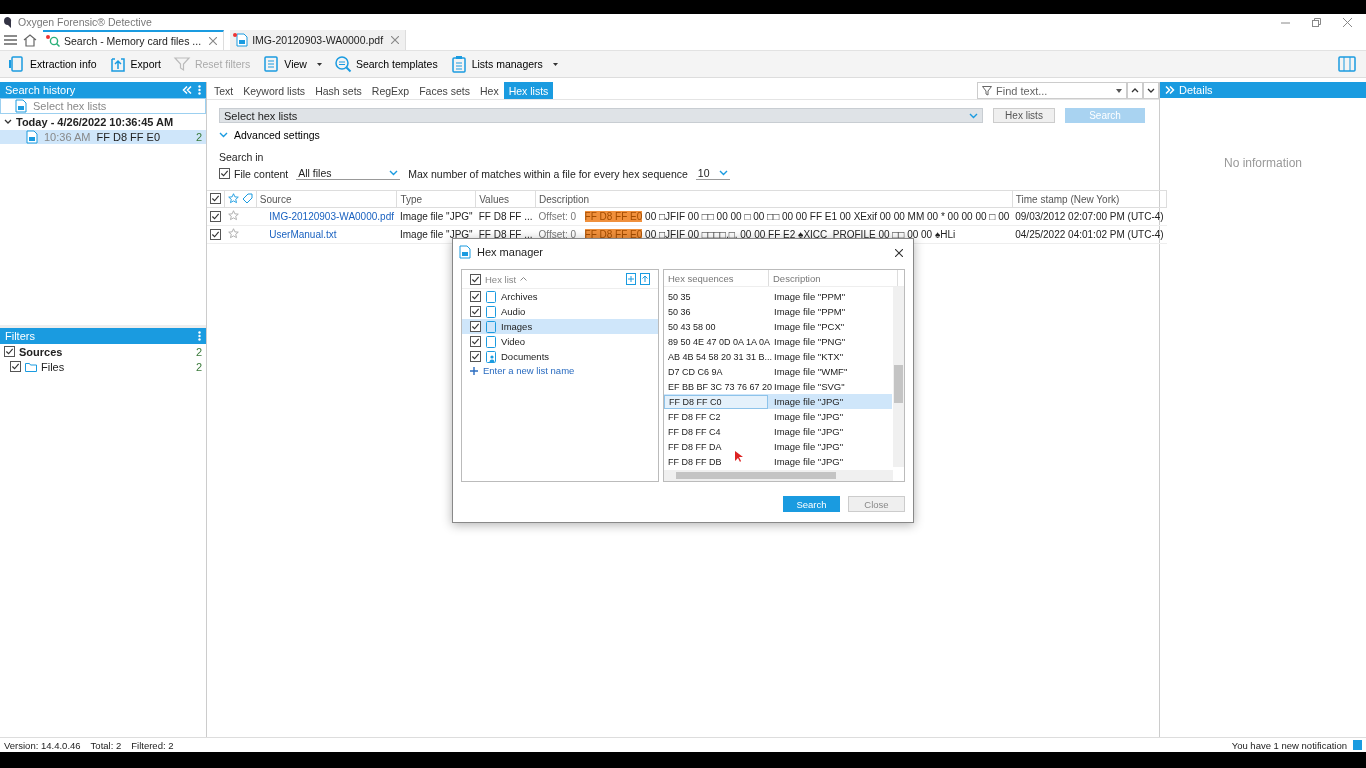 The image size is (1366, 768). What do you see at coordinates (716, 401) in the screenshot?
I see `table-cell: FF D8 FF C0` at bounding box center [716, 401].